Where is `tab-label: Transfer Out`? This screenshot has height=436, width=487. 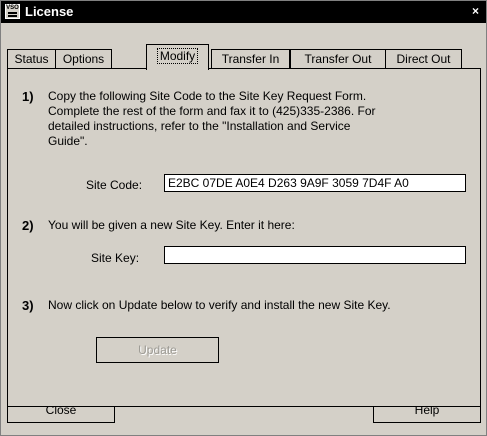
tab-label: Transfer Out is located at coordinates (338, 59).